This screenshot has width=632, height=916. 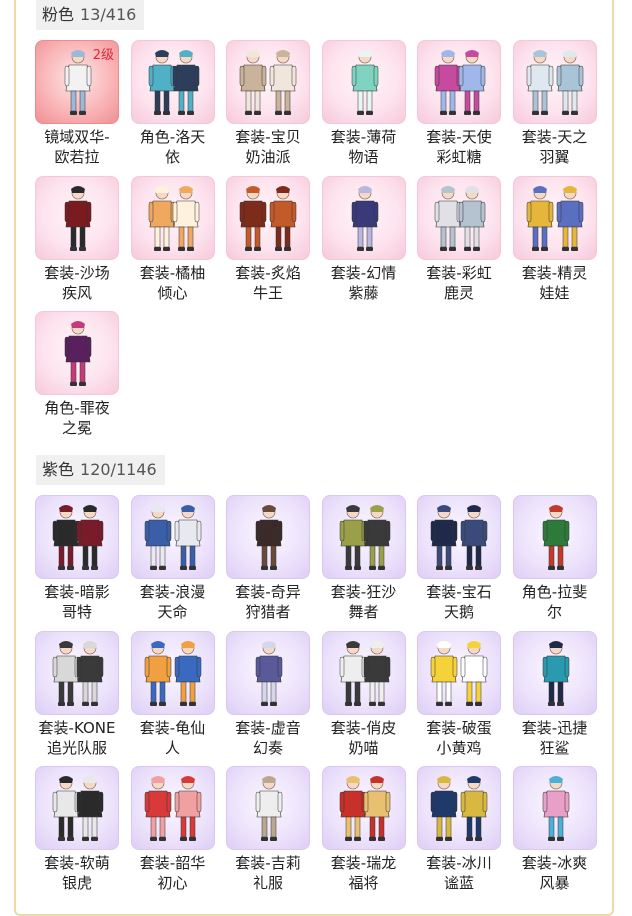 What do you see at coordinates (77, 737) in the screenshot?
I see `outfit-label: 套装-KONE 追光队服` at bounding box center [77, 737].